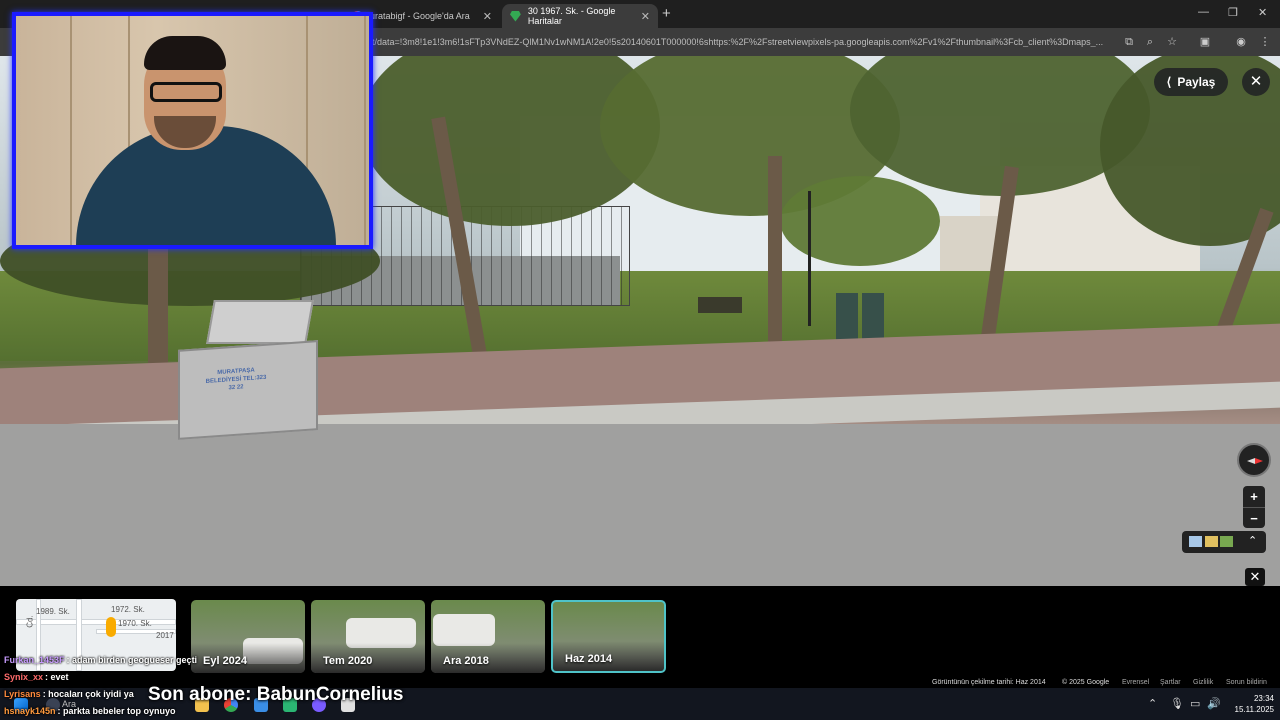  I want to click on garbage-container: MURATPAŞA BELEDİYESİ TEL:323 32 22, so click(248, 390).